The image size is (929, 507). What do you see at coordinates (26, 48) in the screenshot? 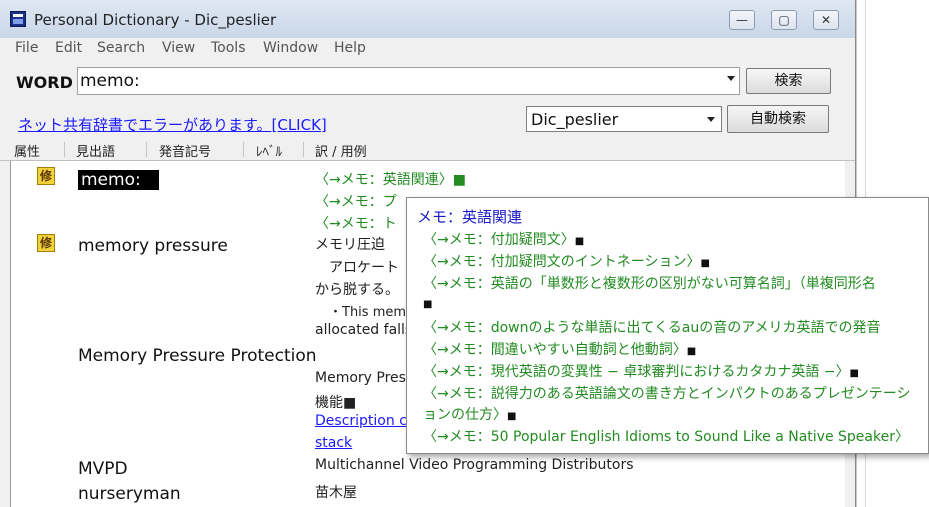
I see `menu-file: File` at bounding box center [26, 48].